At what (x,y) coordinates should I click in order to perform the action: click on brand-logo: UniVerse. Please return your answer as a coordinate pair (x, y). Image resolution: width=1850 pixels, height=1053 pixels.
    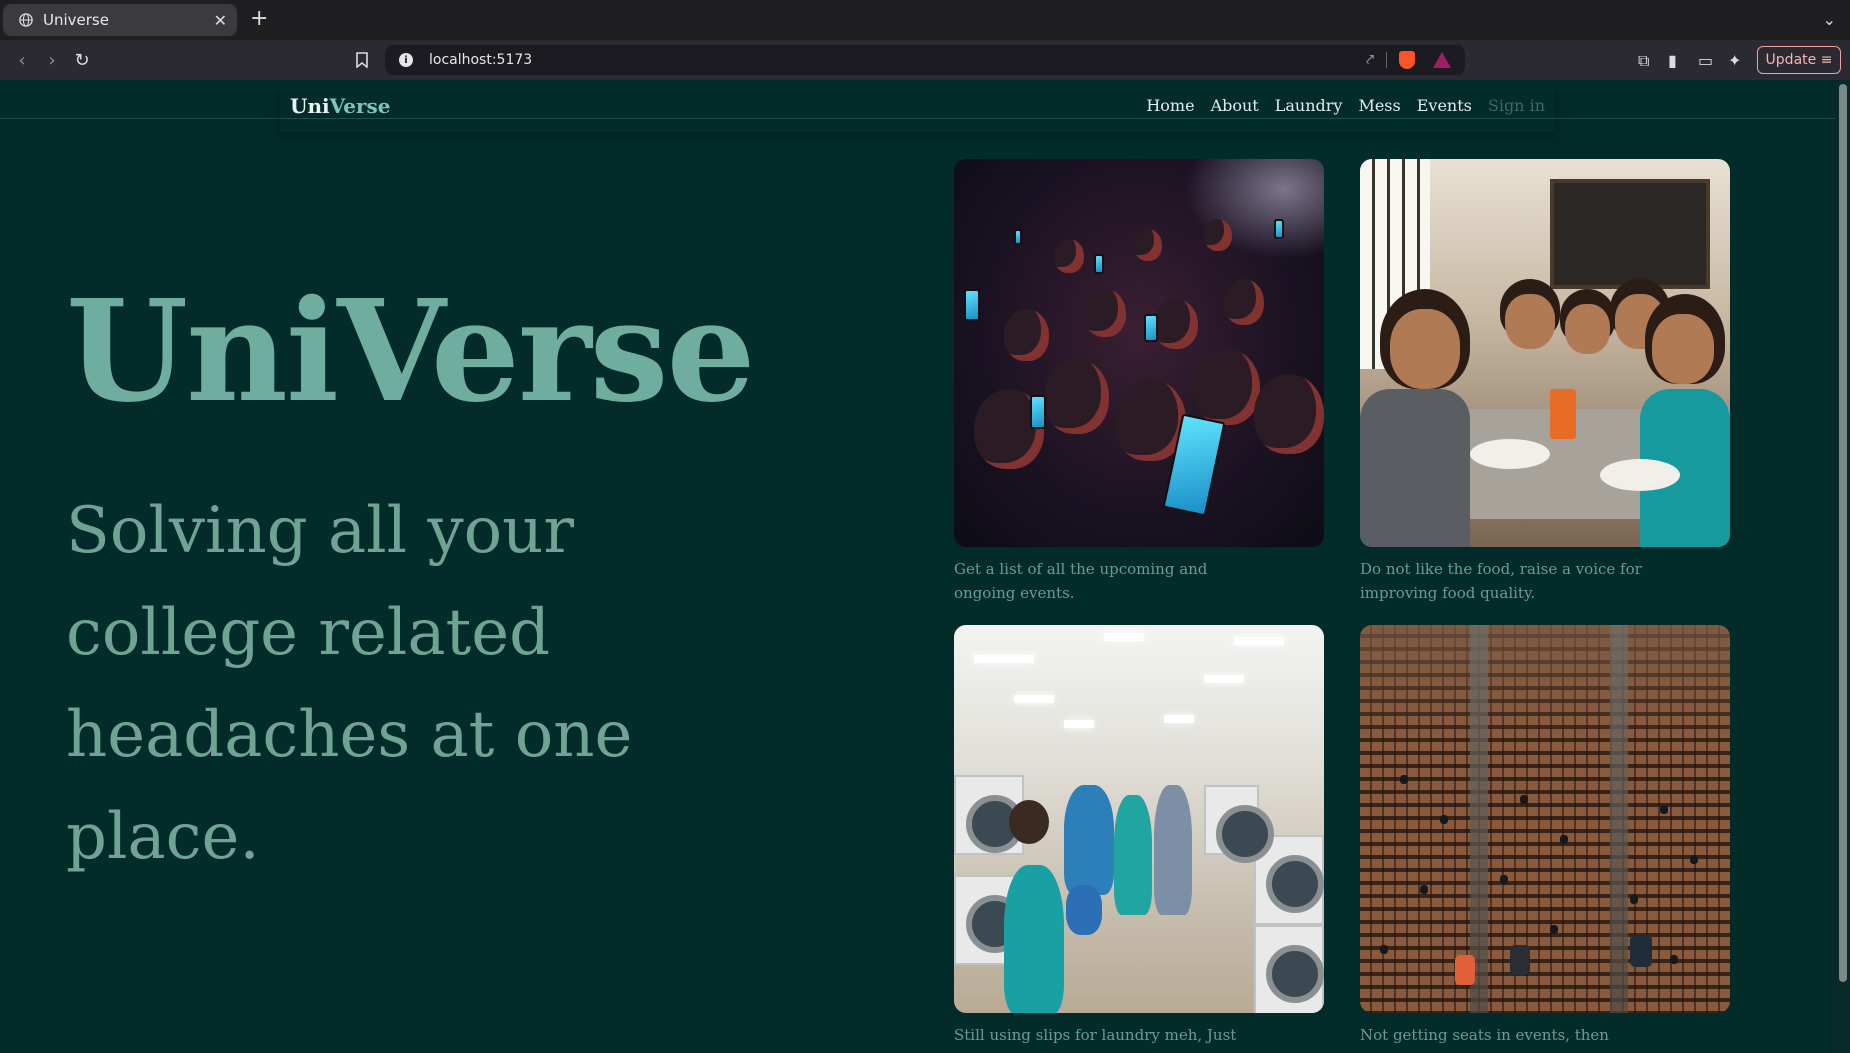
    Looking at the image, I should click on (340, 106).